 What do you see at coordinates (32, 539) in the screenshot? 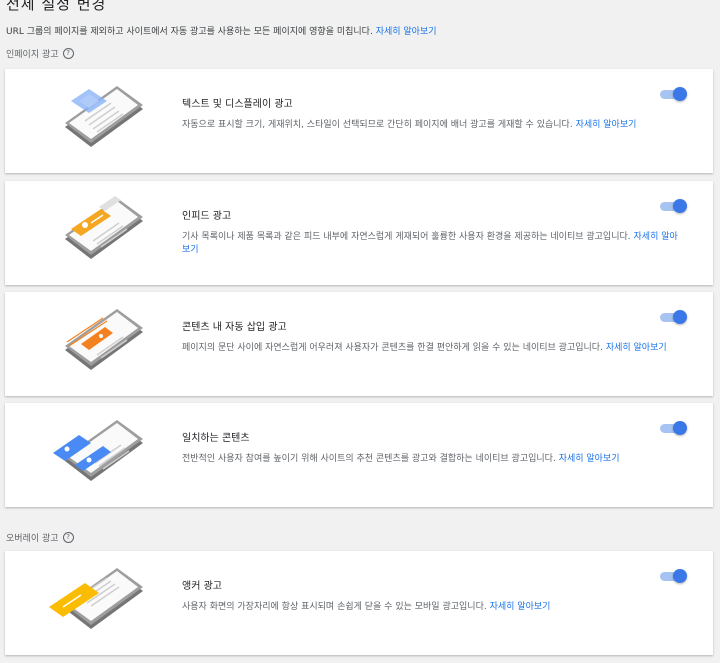
I see `section-overlay-text: 오버레이 광고` at bounding box center [32, 539].